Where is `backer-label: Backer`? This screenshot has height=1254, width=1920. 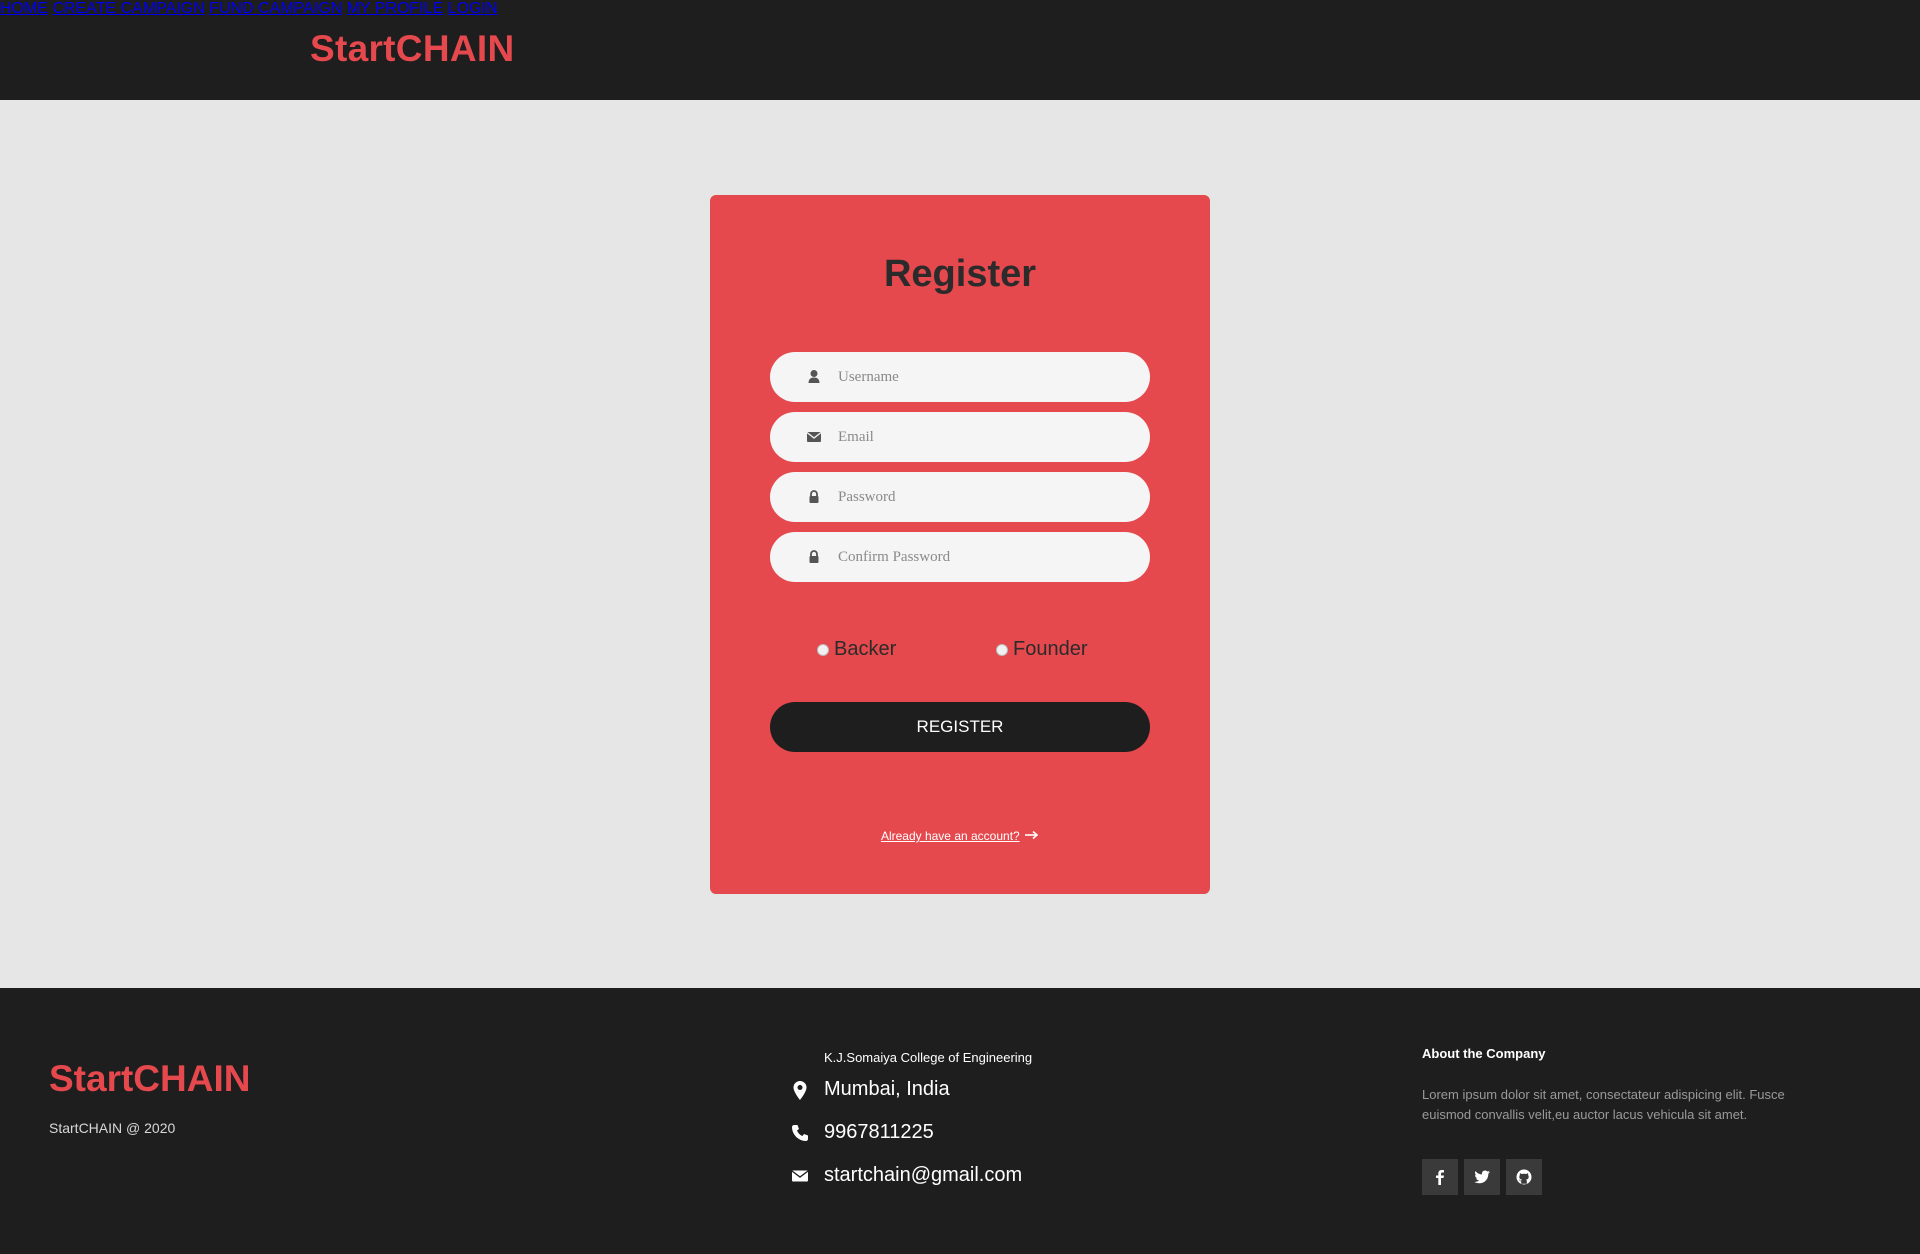
backer-label: Backer is located at coordinates (865, 649).